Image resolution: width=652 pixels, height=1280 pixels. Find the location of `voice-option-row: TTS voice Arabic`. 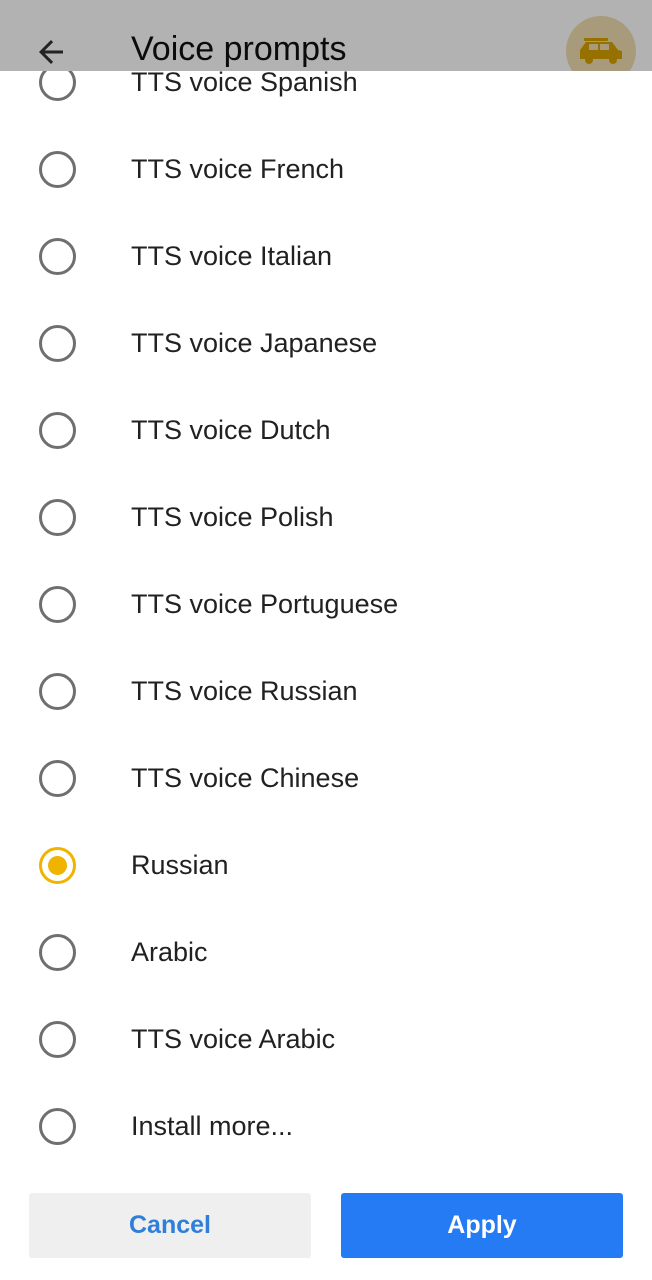

voice-option-row: TTS voice Arabic is located at coordinates (326, 1039).